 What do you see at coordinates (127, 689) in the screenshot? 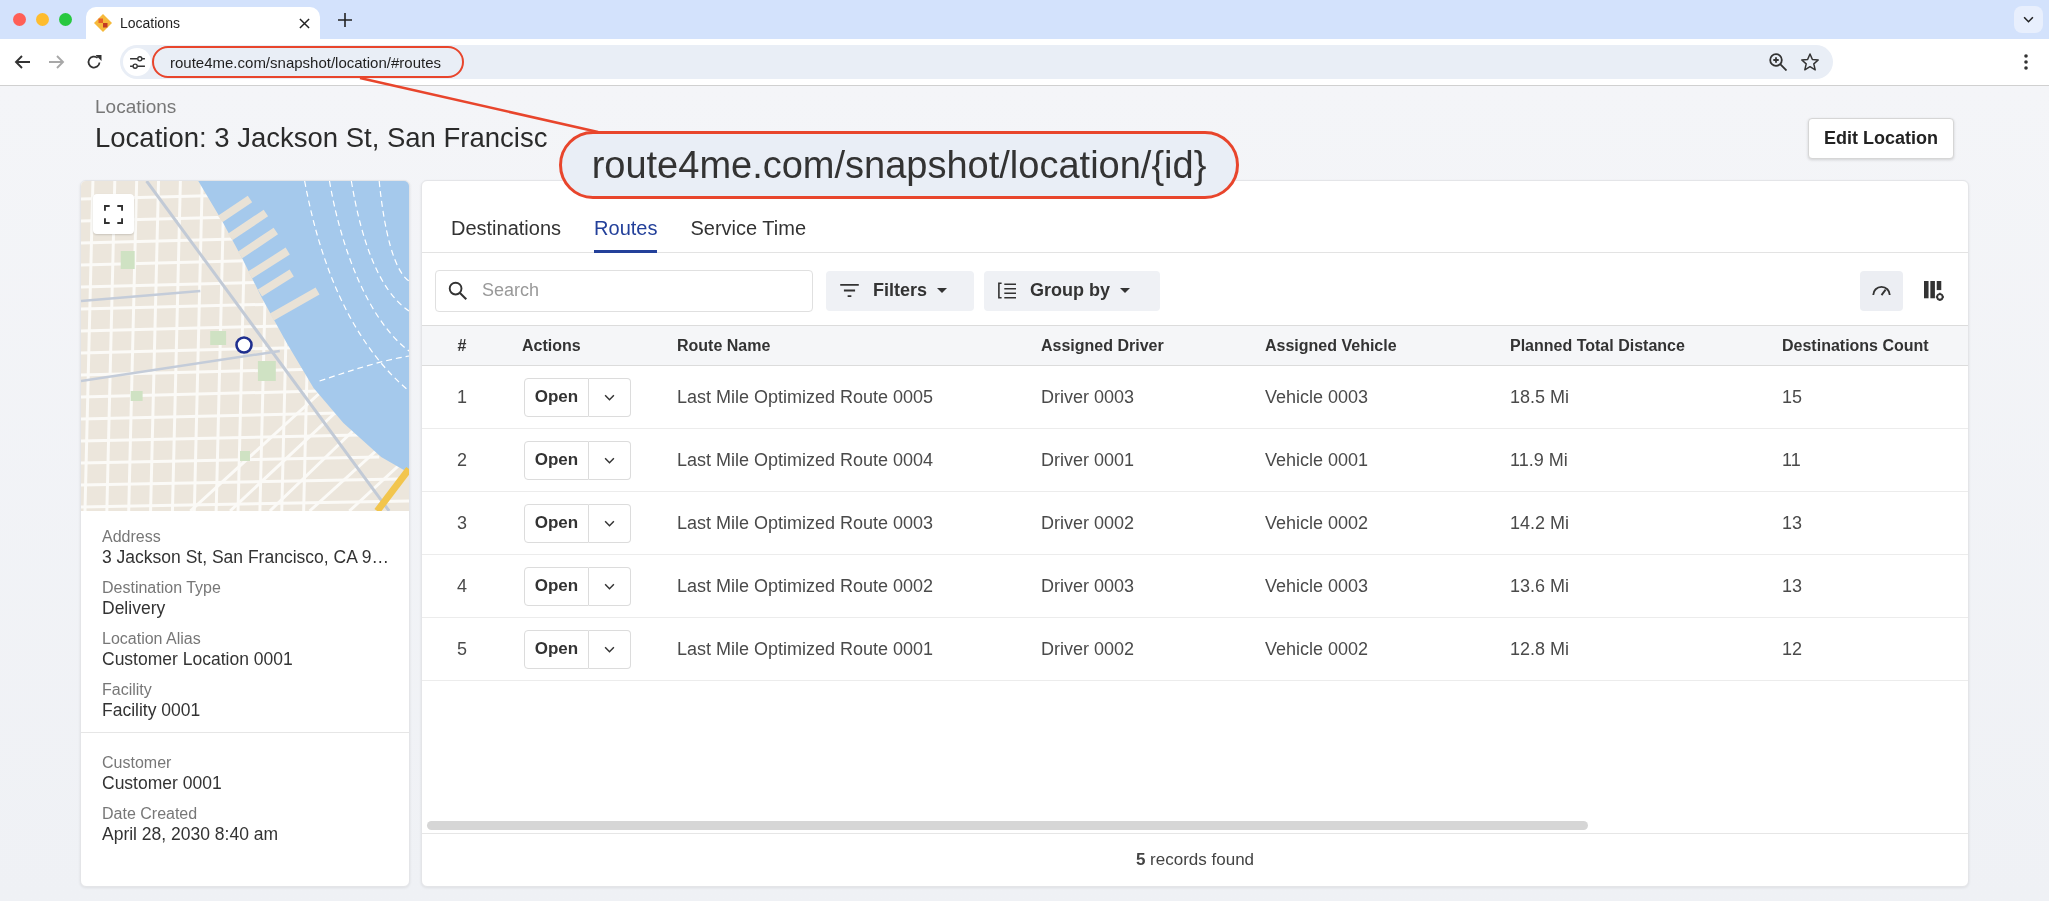
I see `field-label: Facility` at bounding box center [127, 689].